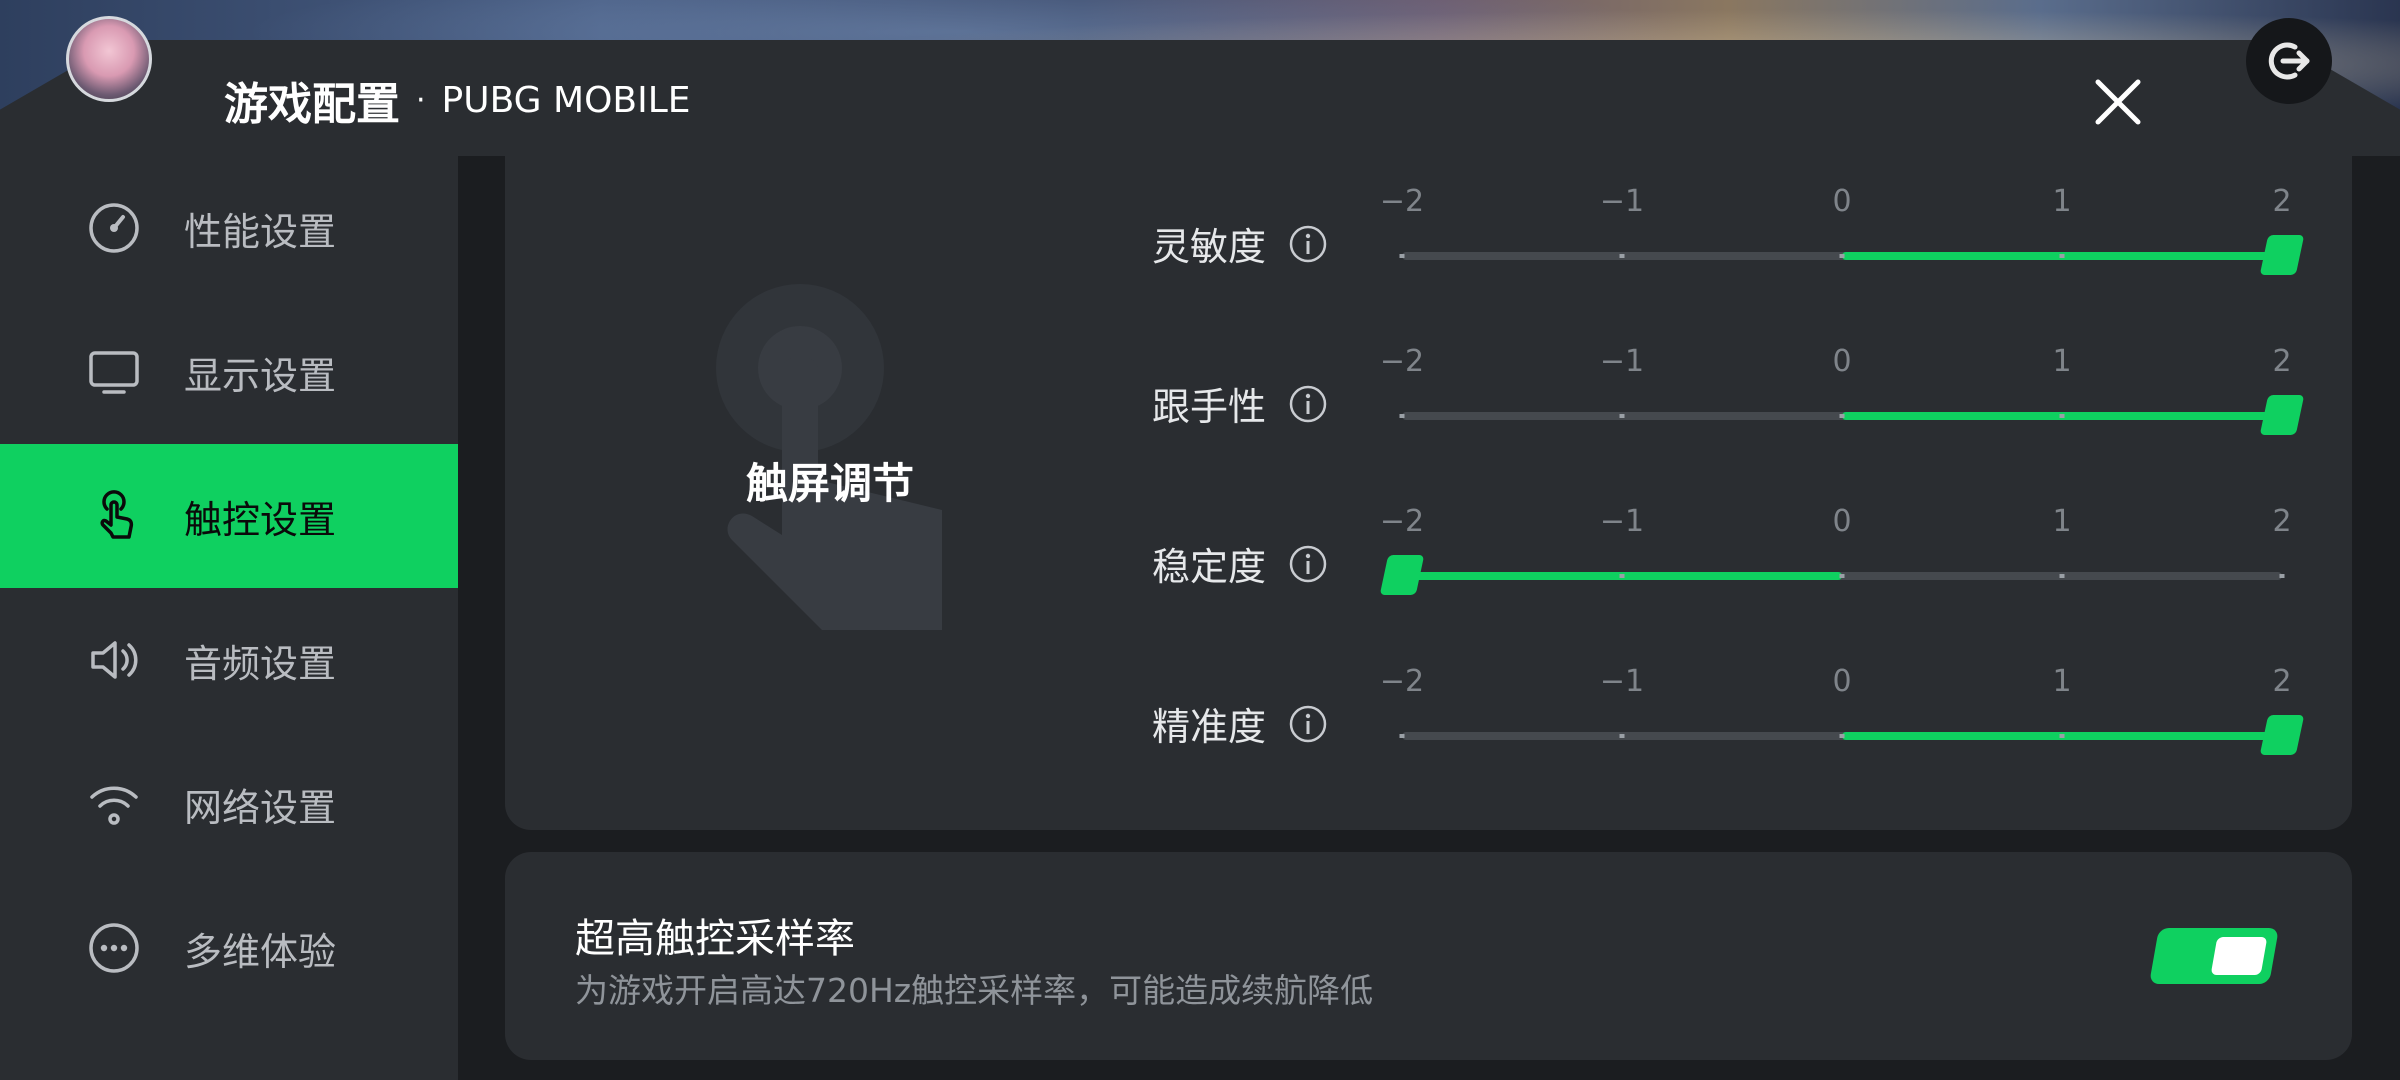 The width and height of the screenshot is (2400, 1080). Describe the element at coordinates (1209, 407) in the screenshot. I see `follow-label: 跟手性` at that location.